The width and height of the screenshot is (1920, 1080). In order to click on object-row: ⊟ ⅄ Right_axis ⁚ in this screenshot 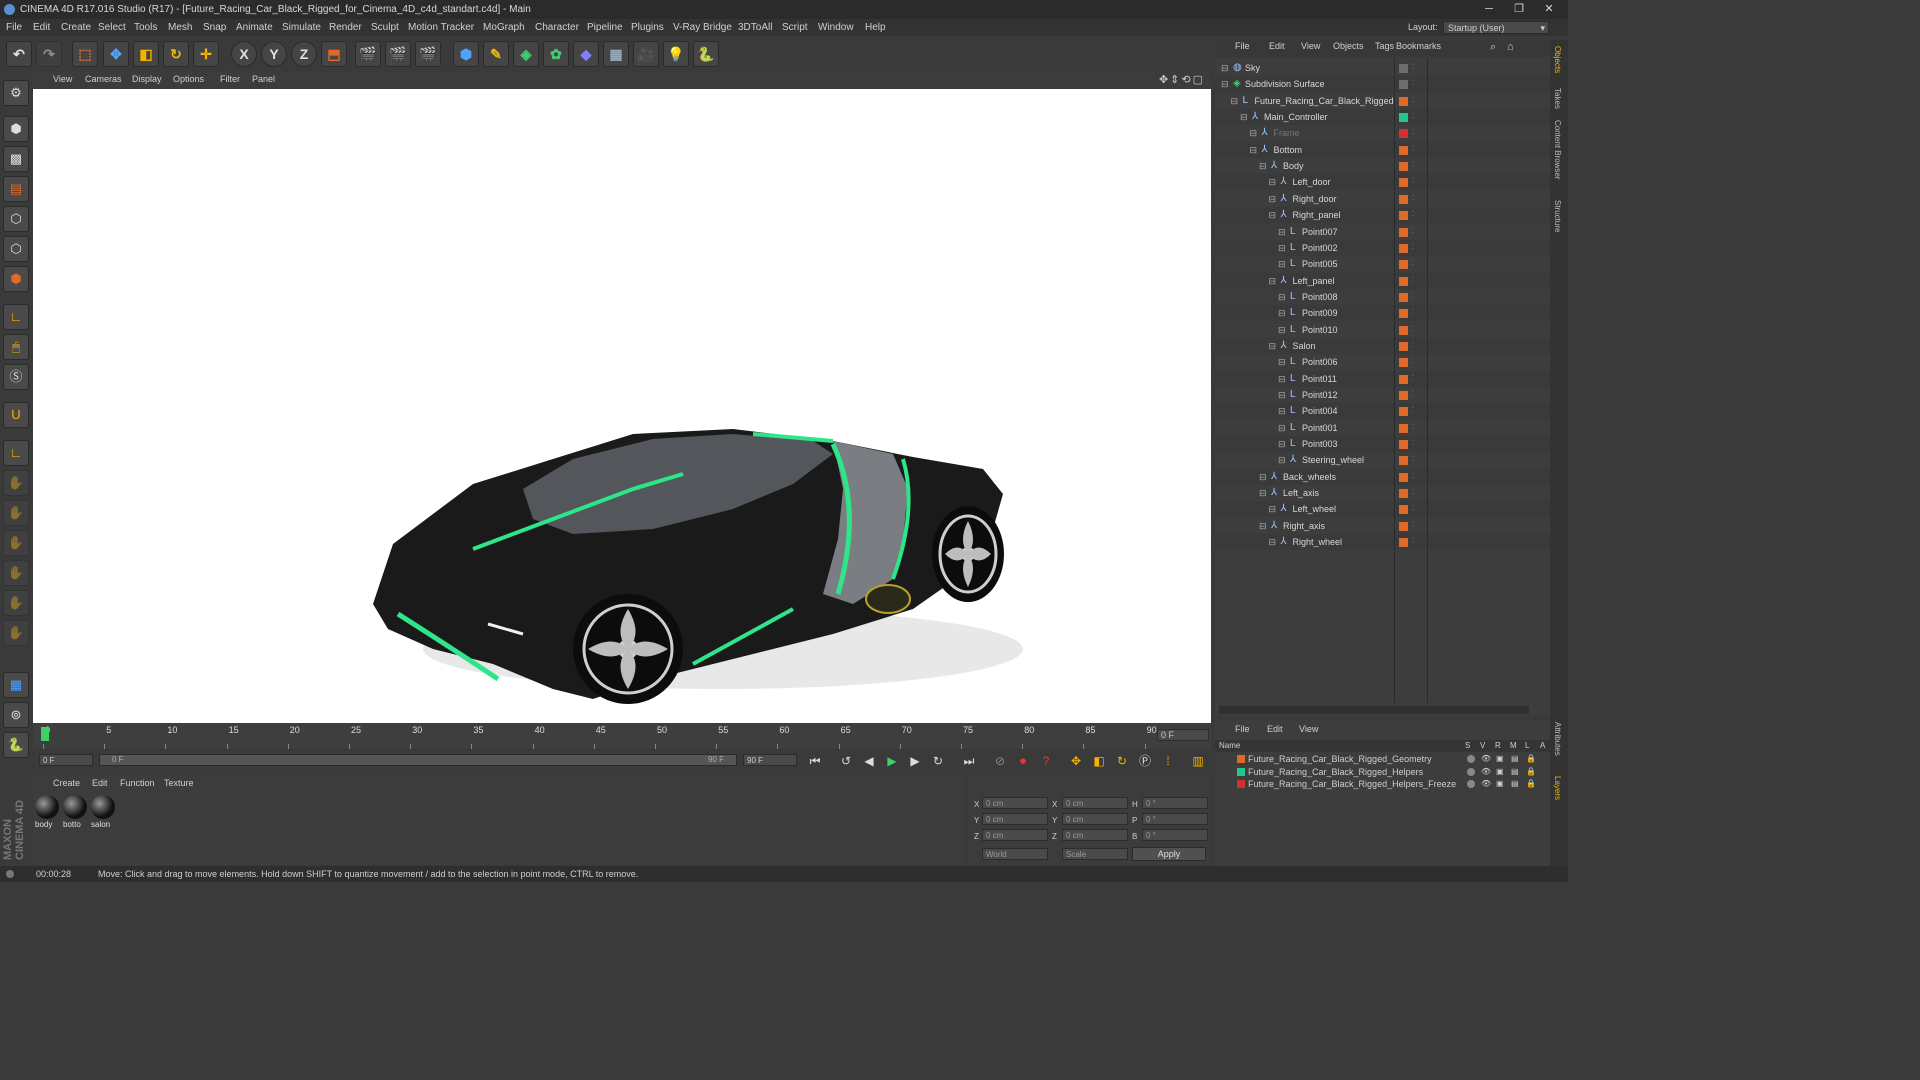, I will do `click(1382, 526)`.